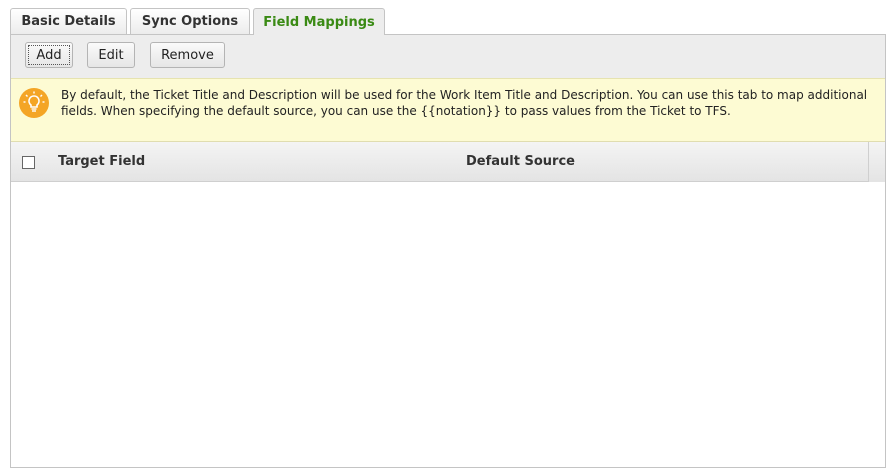  I want to click on toolbar: Add Edit Remove, so click(448, 56).